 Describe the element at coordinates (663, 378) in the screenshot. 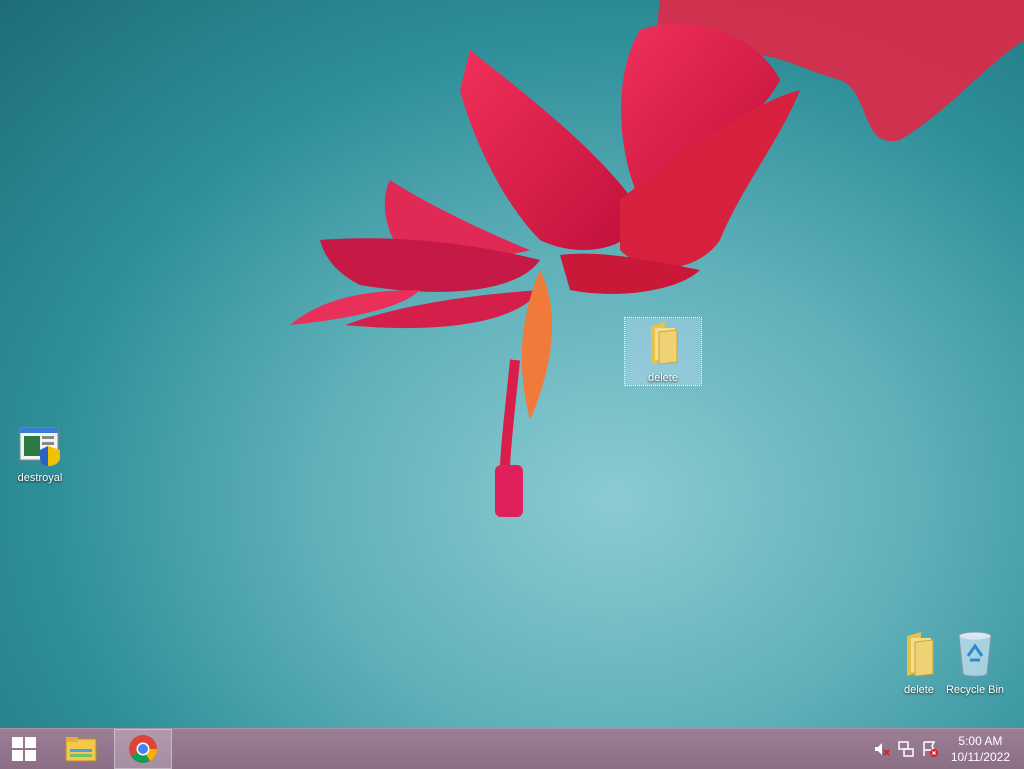

I see `desktop-icon-label: delete` at that location.